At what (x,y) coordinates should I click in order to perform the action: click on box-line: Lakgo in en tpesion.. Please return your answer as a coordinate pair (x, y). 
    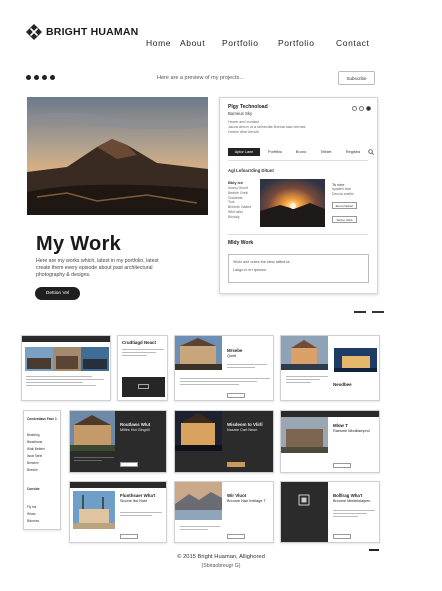
    Looking at the image, I should click on (250, 270).